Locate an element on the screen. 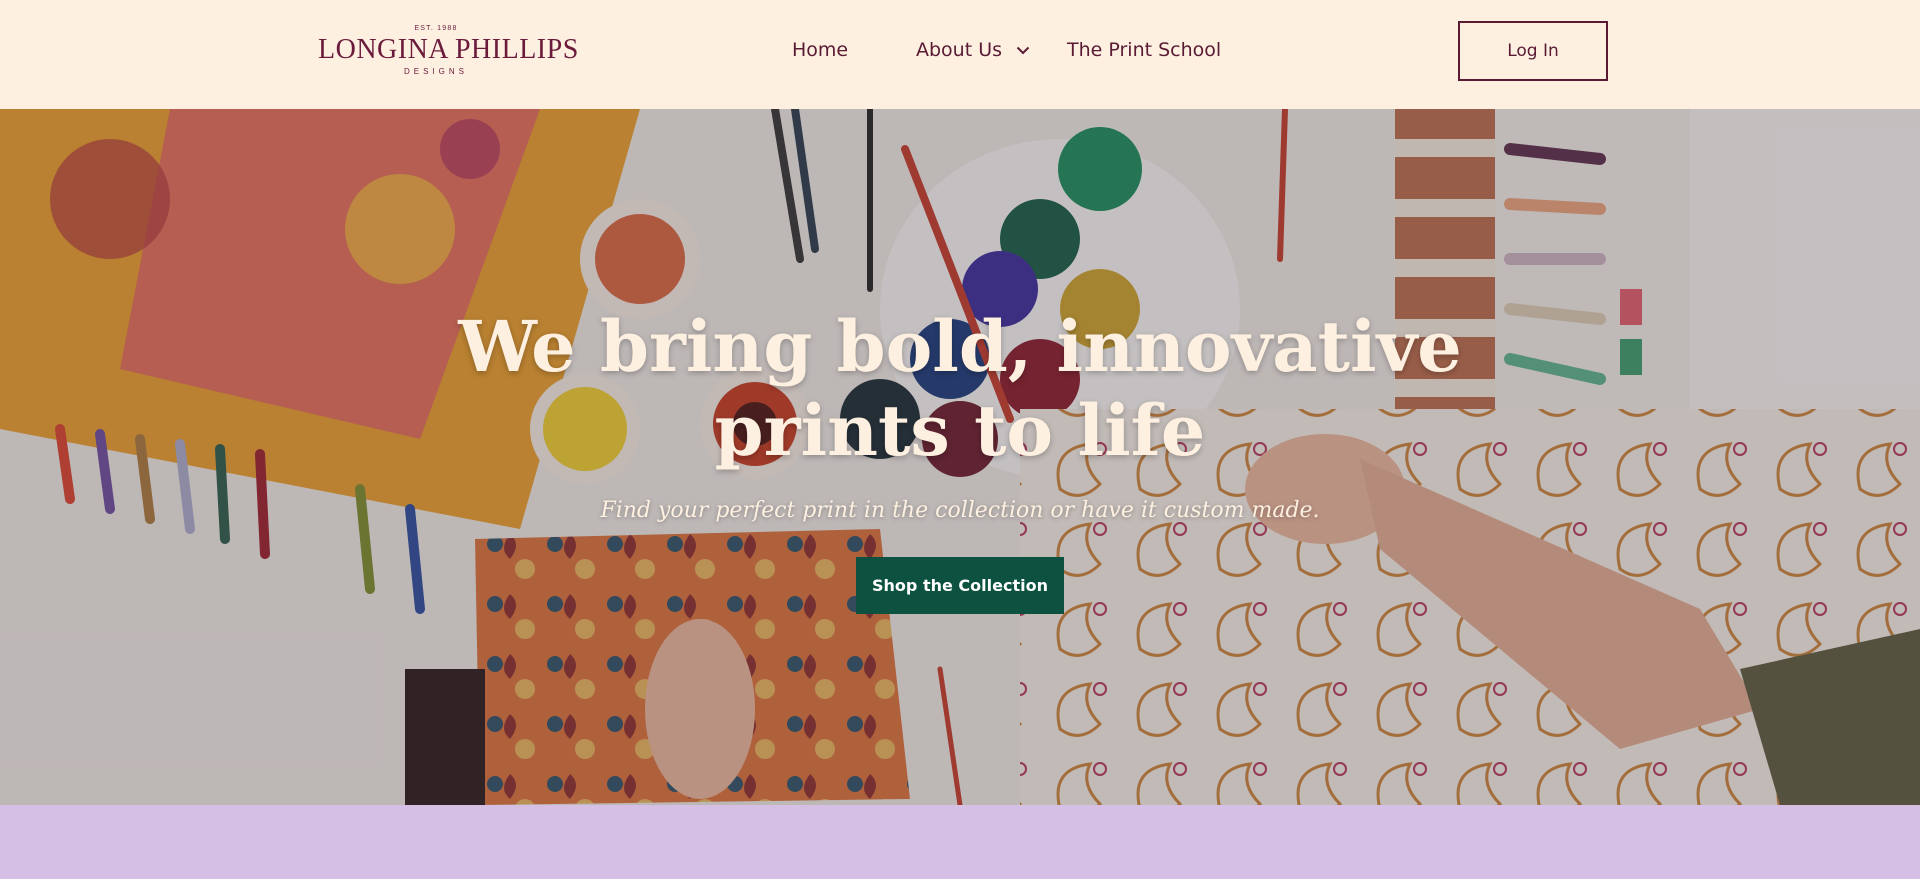 This screenshot has width=1920, height=879. shop-collection-button: Shop the Collection is located at coordinates (960, 585).